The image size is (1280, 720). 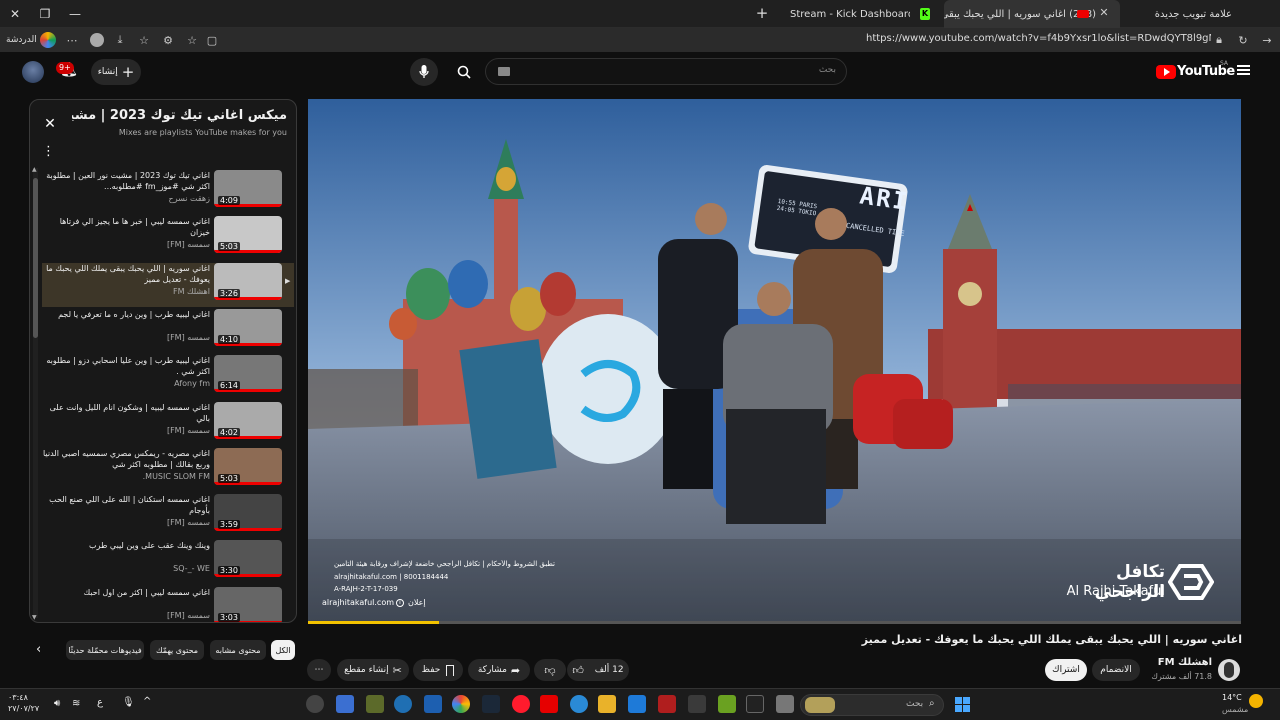 I want to click on playlist-item-title: اغاني سمسه ليبي | اكثر من اول احبك, so click(x=146, y=592).